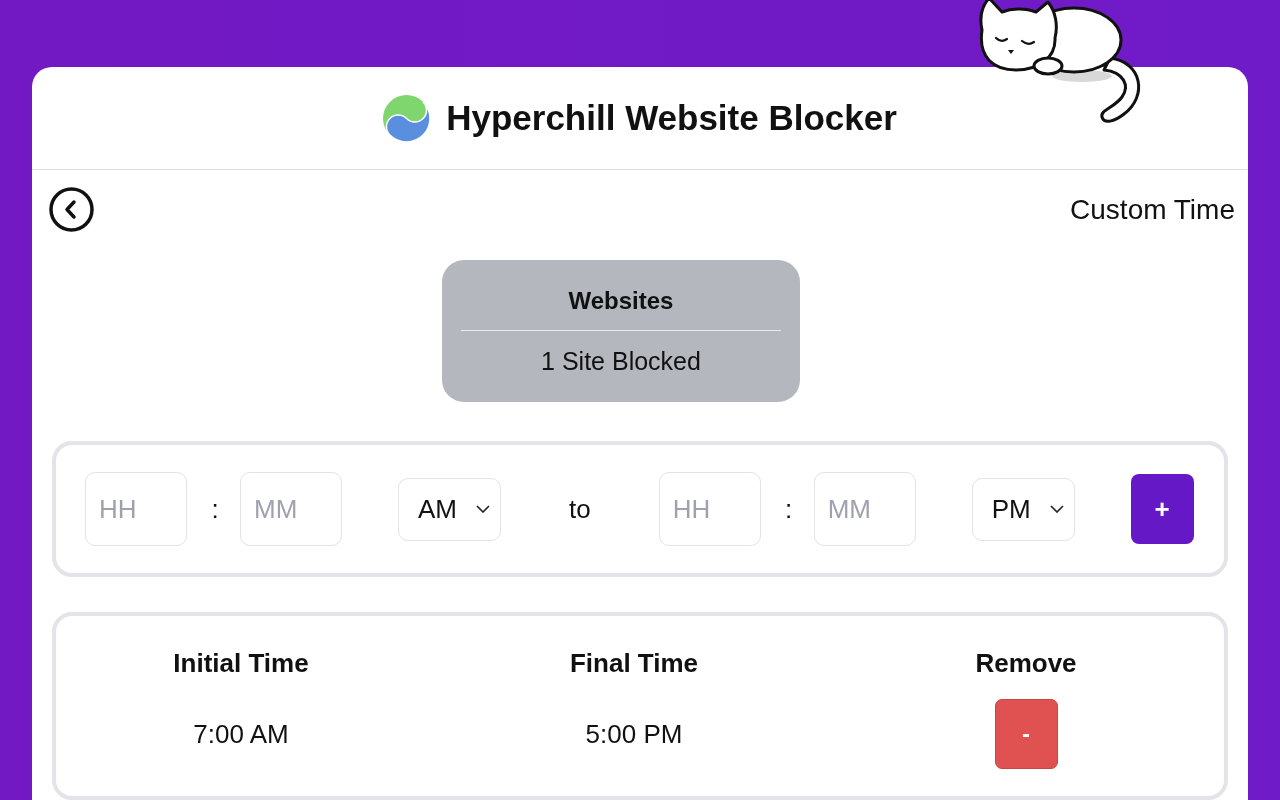  What do you see at coordinates (71, 209) in the screenshot?
I see `back-icon` at bounding box center [71, 209].